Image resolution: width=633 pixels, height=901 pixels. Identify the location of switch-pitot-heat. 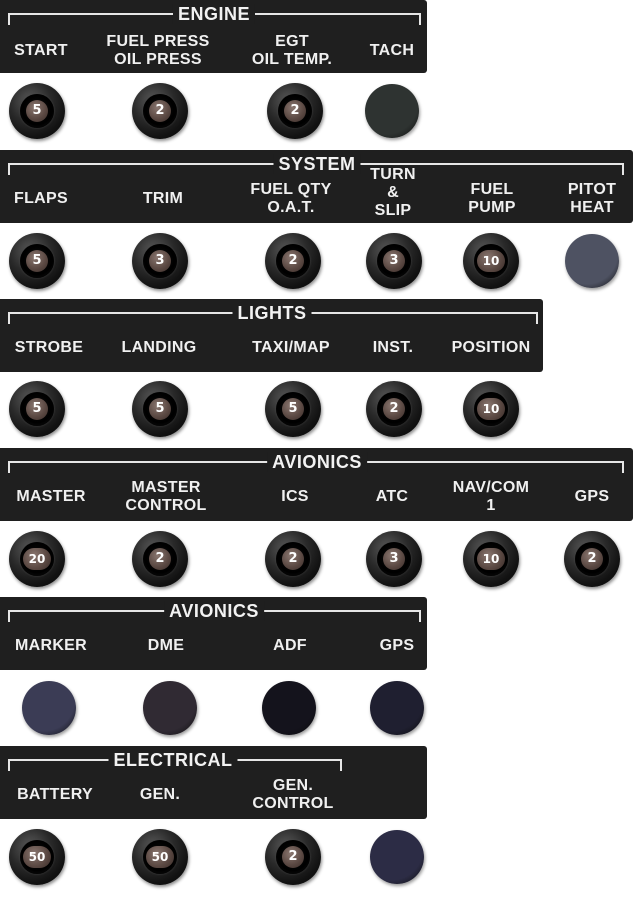
(592, 261).